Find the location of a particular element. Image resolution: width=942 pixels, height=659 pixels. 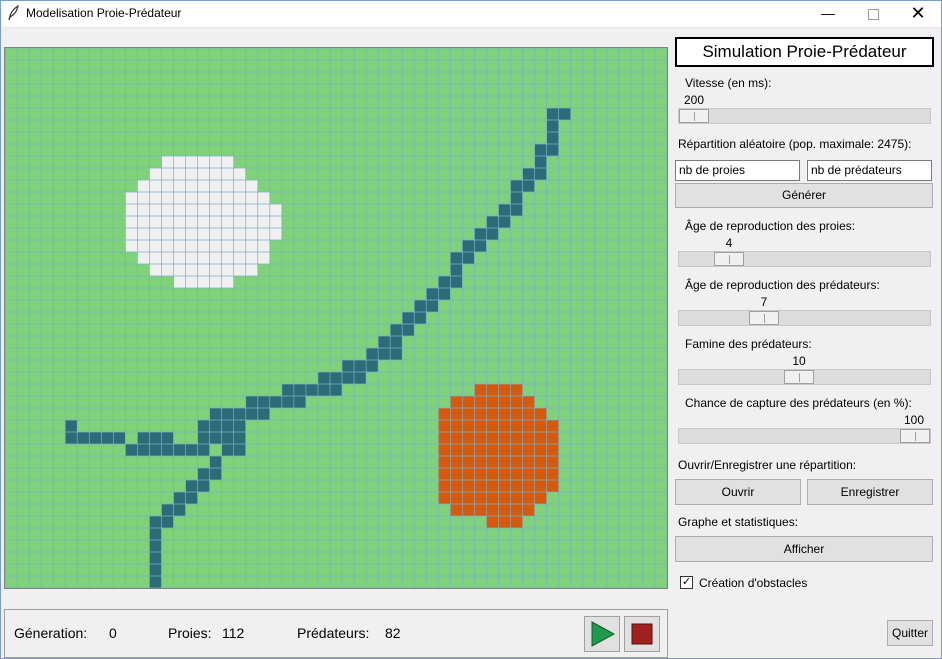

generate-button: Générer is located at coordinates (804, 195).